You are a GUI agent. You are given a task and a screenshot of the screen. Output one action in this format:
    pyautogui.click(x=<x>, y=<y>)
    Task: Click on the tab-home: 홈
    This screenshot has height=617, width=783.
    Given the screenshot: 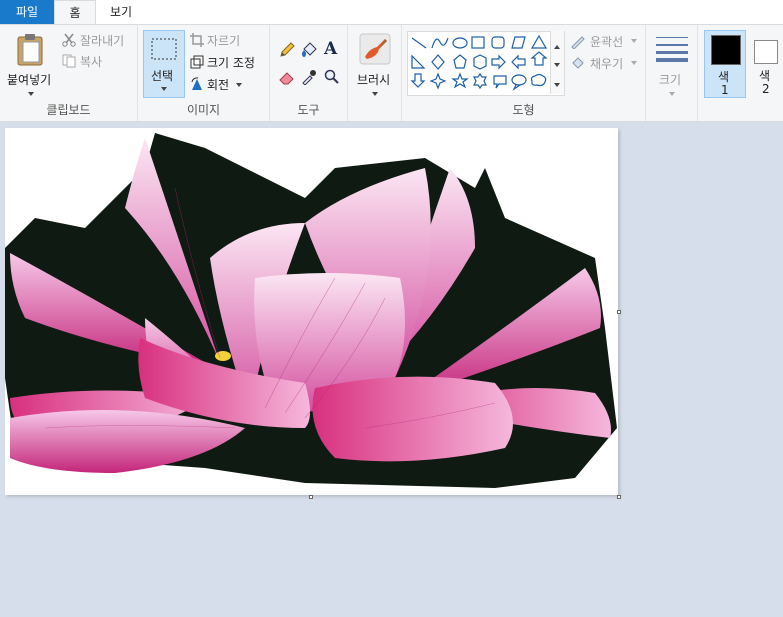 What is the action you would take?
    pyautogui.click(x=75, y=12)
    